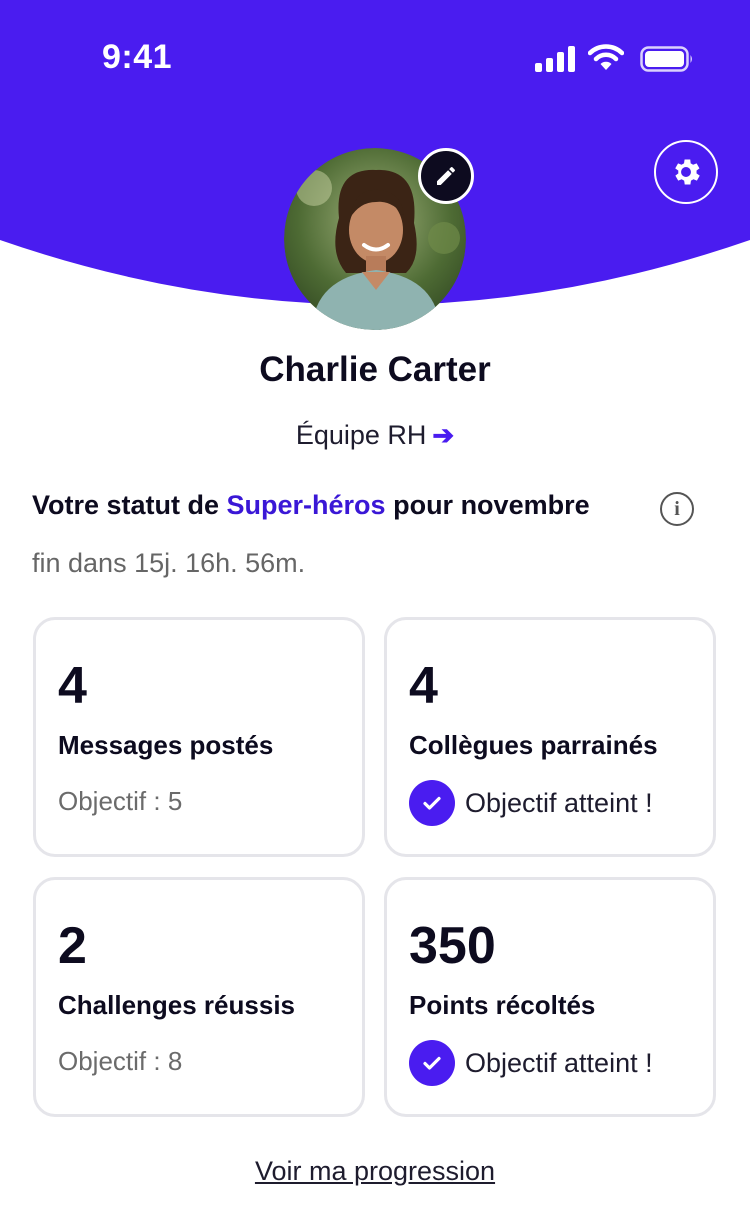 Image resolution: width=750 pixels, height=1212 pixels. I want to click on stat-card-challenges: 2 Challenges réussis Objectif : 8, so click(199, 997).